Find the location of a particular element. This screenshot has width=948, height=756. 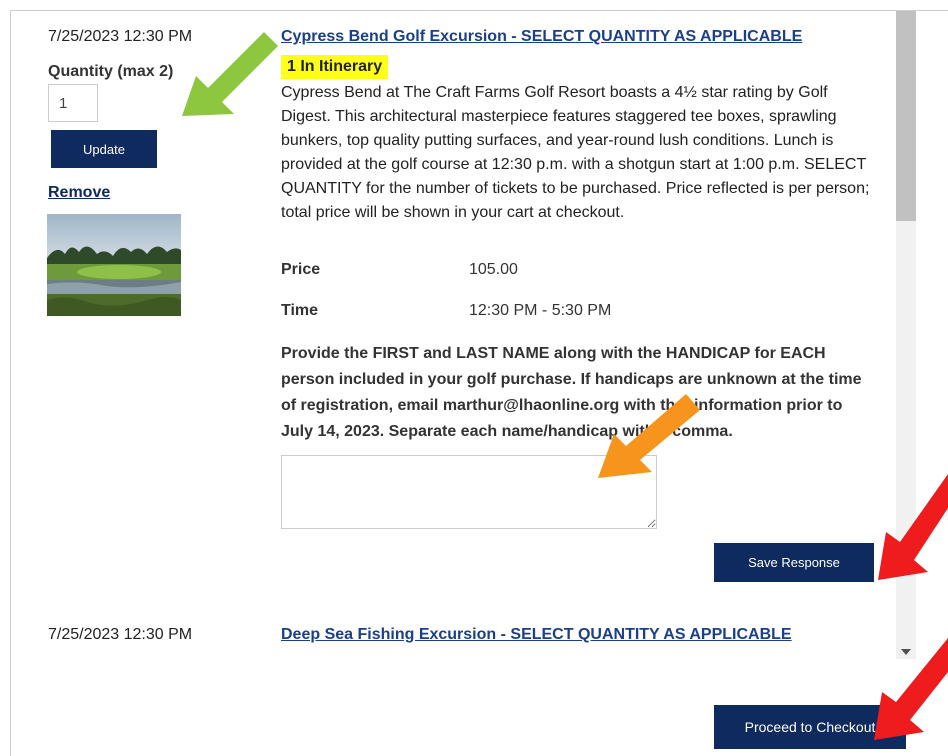

quantity-label: Quantity (max 2) is located at coordinates (111, 71).